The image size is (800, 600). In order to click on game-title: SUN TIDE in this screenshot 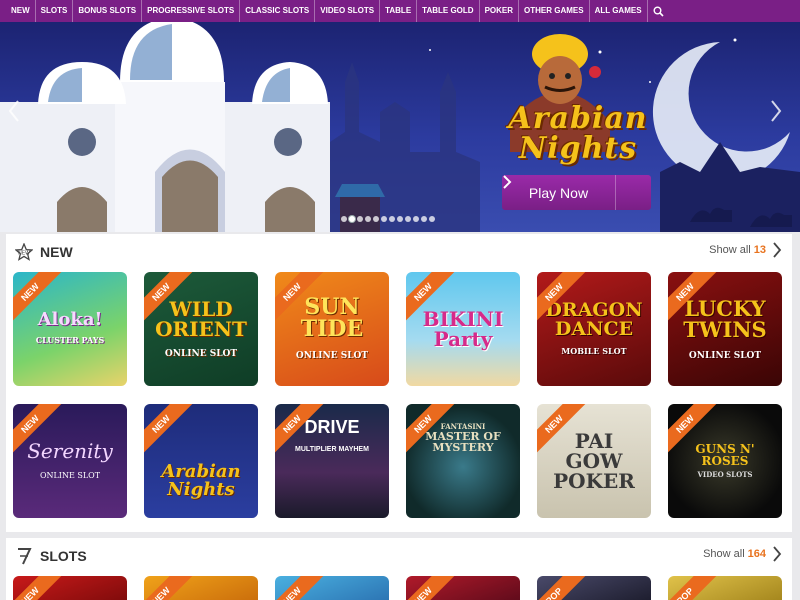, I will do `click(332, 318)`.